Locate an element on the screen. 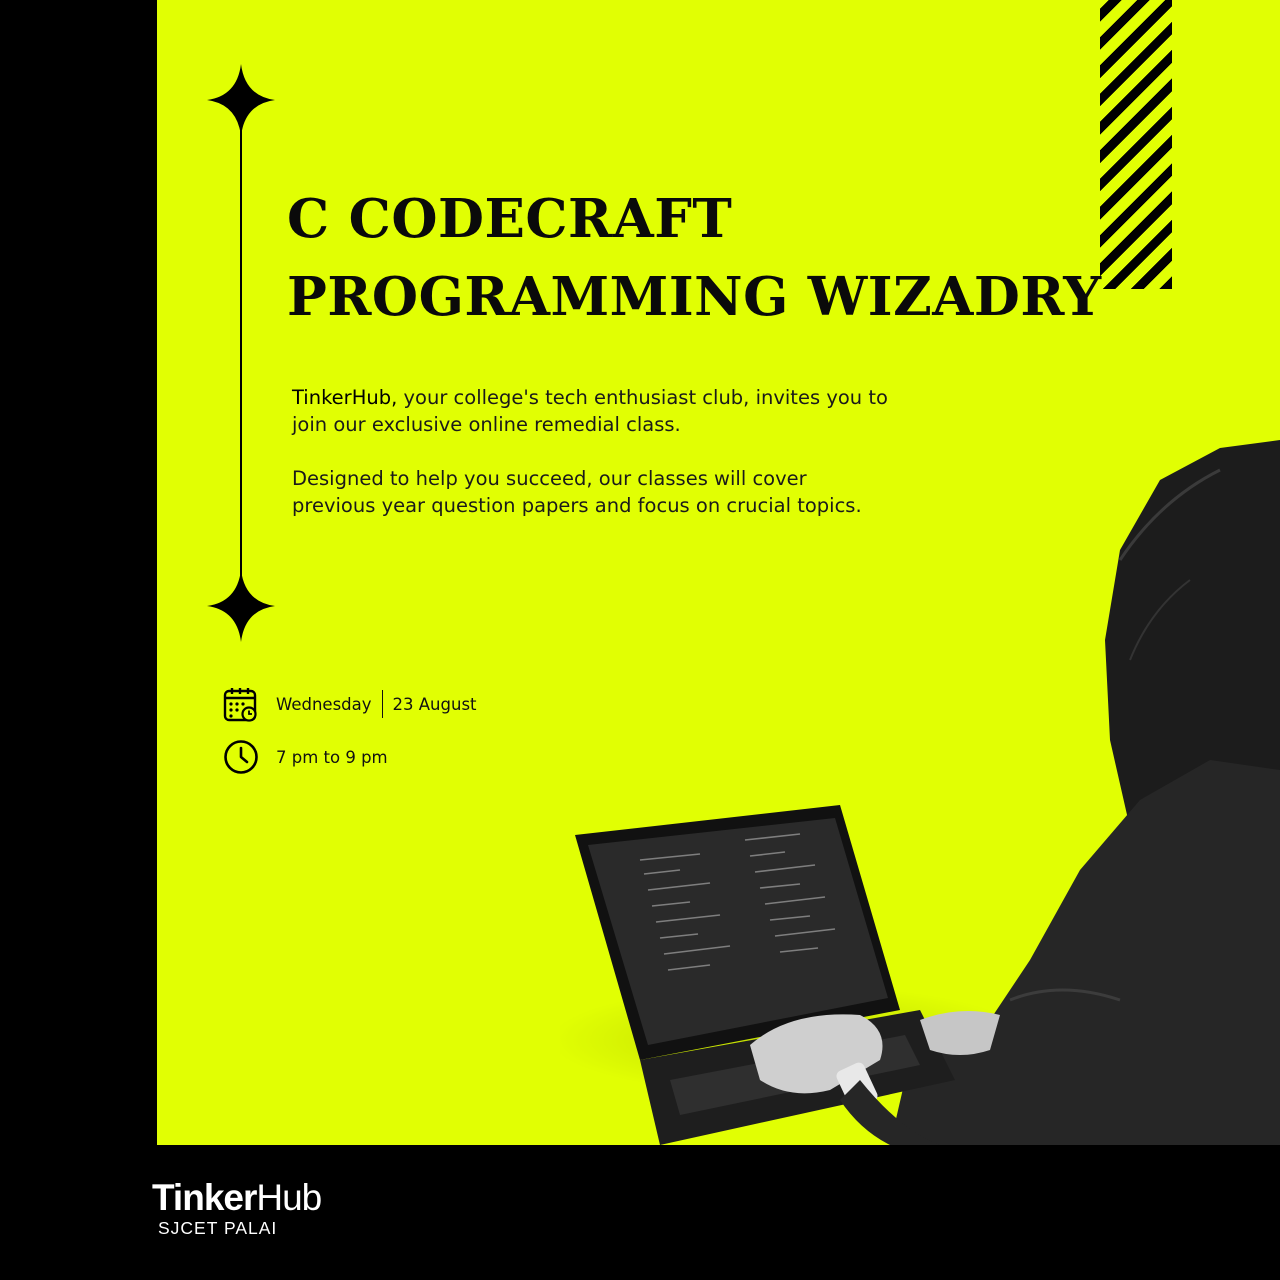 The width and height of the screenshot is (1280, 1280). brand-wordmark-light: Hub is located at coordinates (289, 1197).